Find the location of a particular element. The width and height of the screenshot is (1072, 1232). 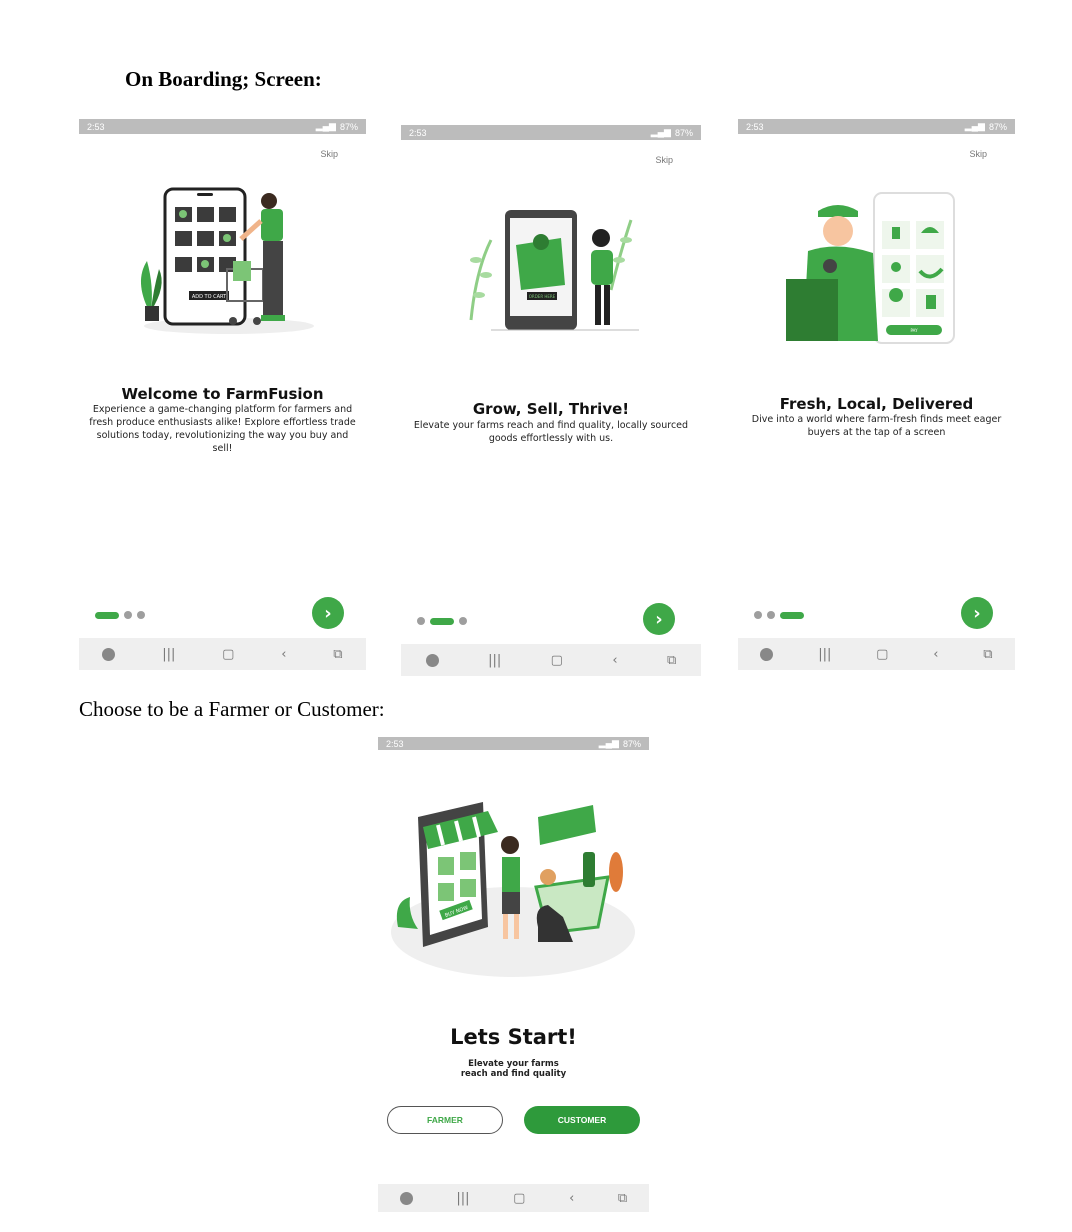

onboarding-title: Grow, Sell, Thrive! is located at coordinates (551, 409).